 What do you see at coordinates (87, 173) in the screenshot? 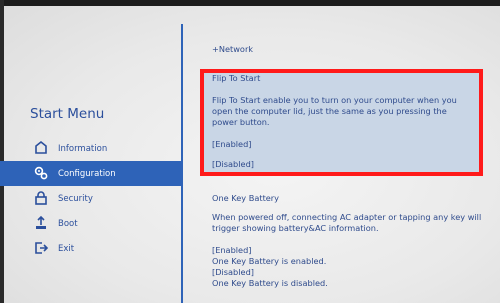
I see `sidebar-item-label: Configuration` at bounding box center [87, 173].